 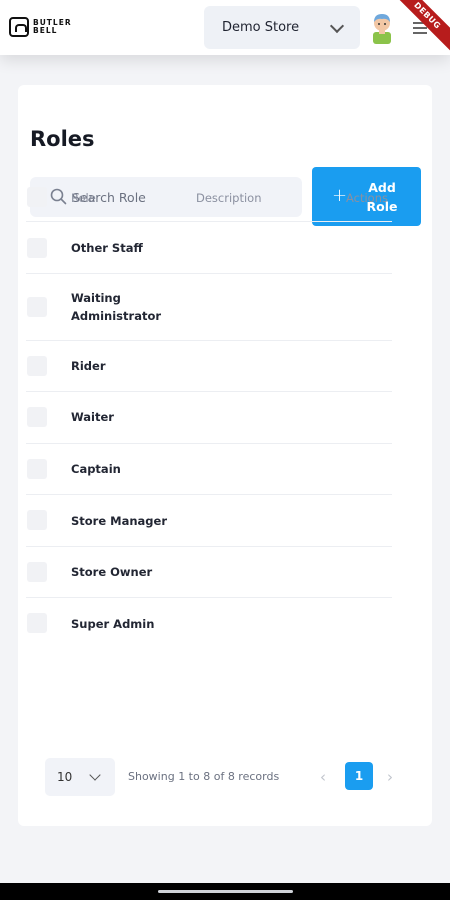 What do you see at coordinates (209, 418) in the screenshot?
I see `table-row: Waiter` at bounding box center [209, 418].